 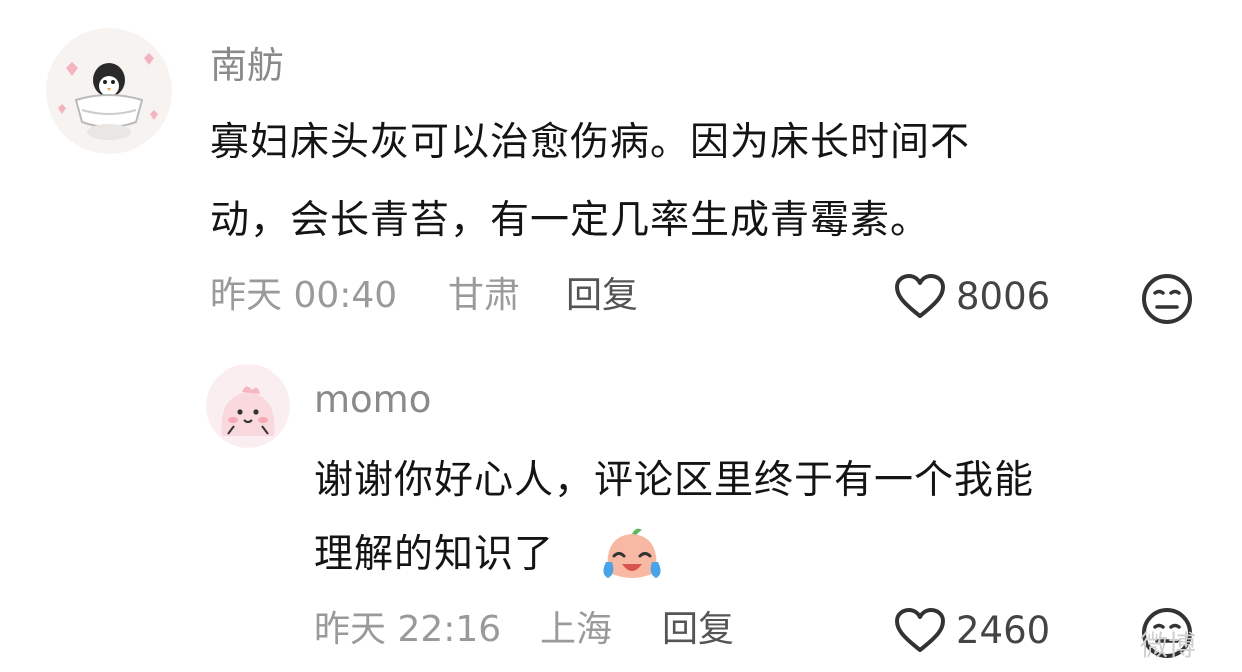 I want to click on comment-like-count: 8006, so click(x=1003, y=296).